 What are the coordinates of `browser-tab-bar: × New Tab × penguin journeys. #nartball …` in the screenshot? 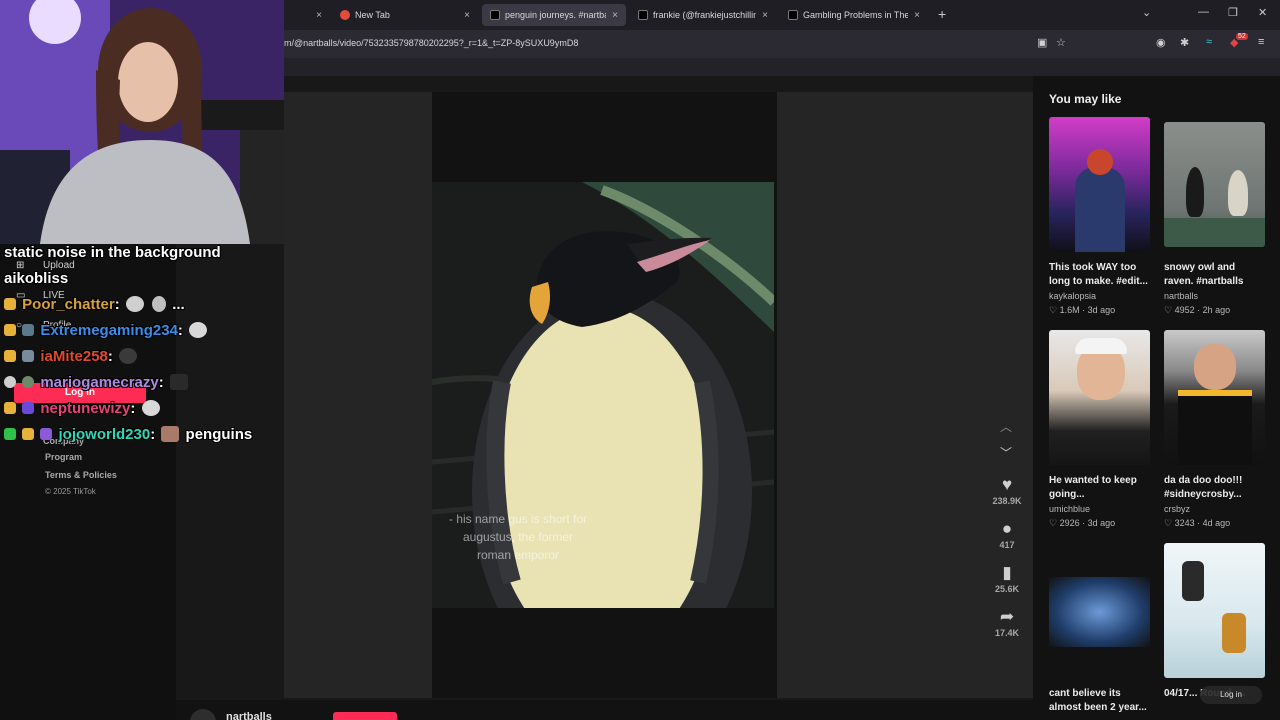 It's located at (782, 15).